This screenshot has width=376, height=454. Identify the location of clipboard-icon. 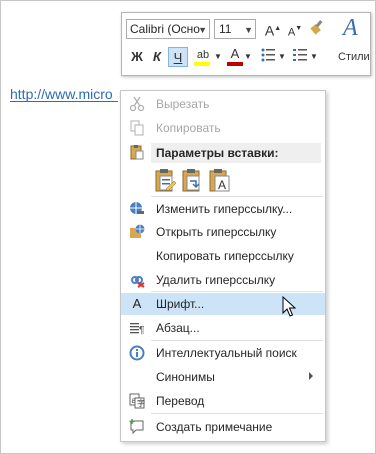
(137, 153).